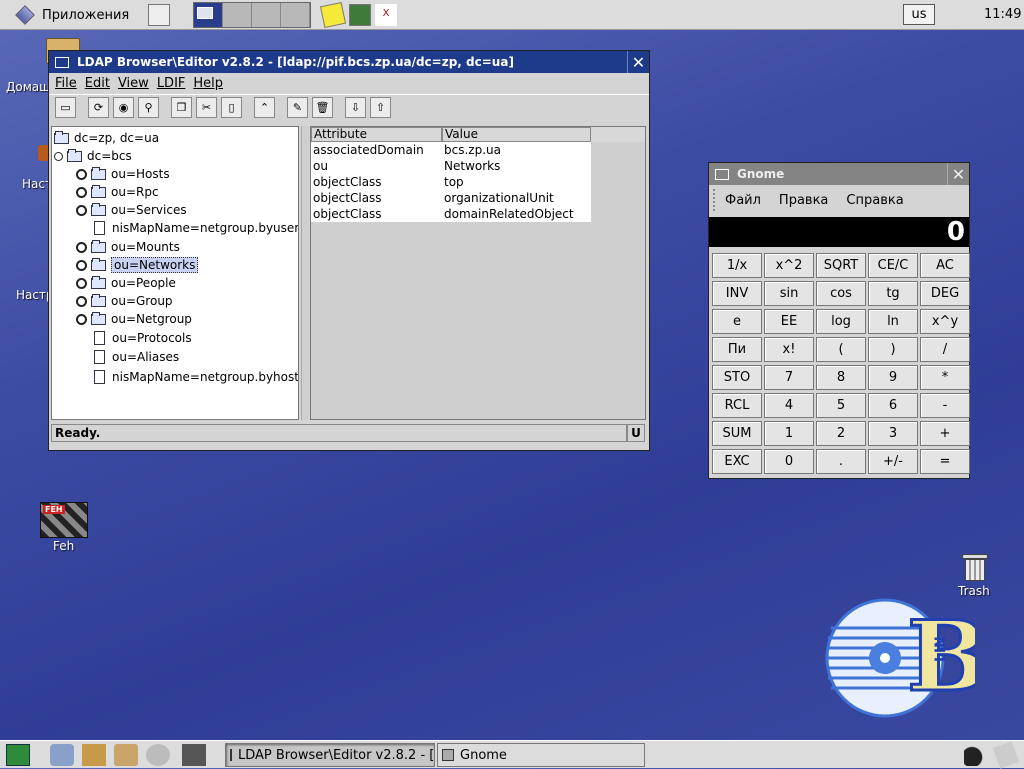 Image resolution: width=1024 pixels, height=769 pixels. What do you see at coordinates (893, 461) in the screenshot?
I see `calc-button: +/-` at bounding box center [893, 461].